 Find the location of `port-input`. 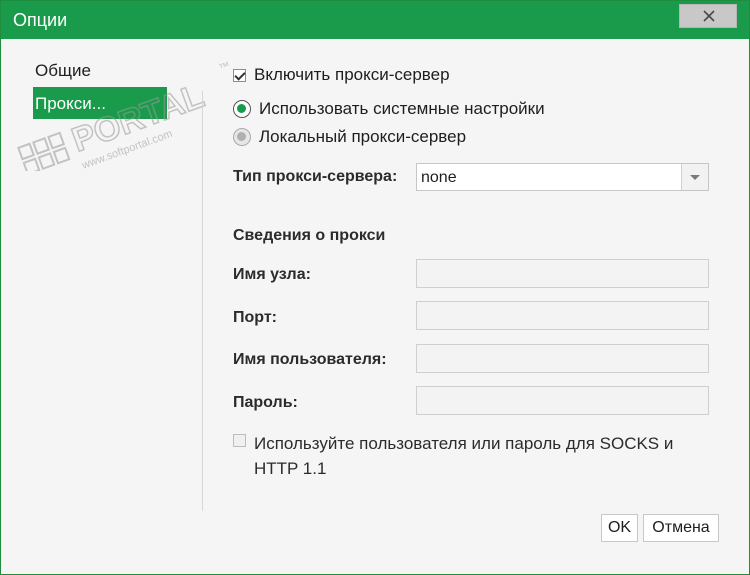

port-input is located at coordinates (562, 315).